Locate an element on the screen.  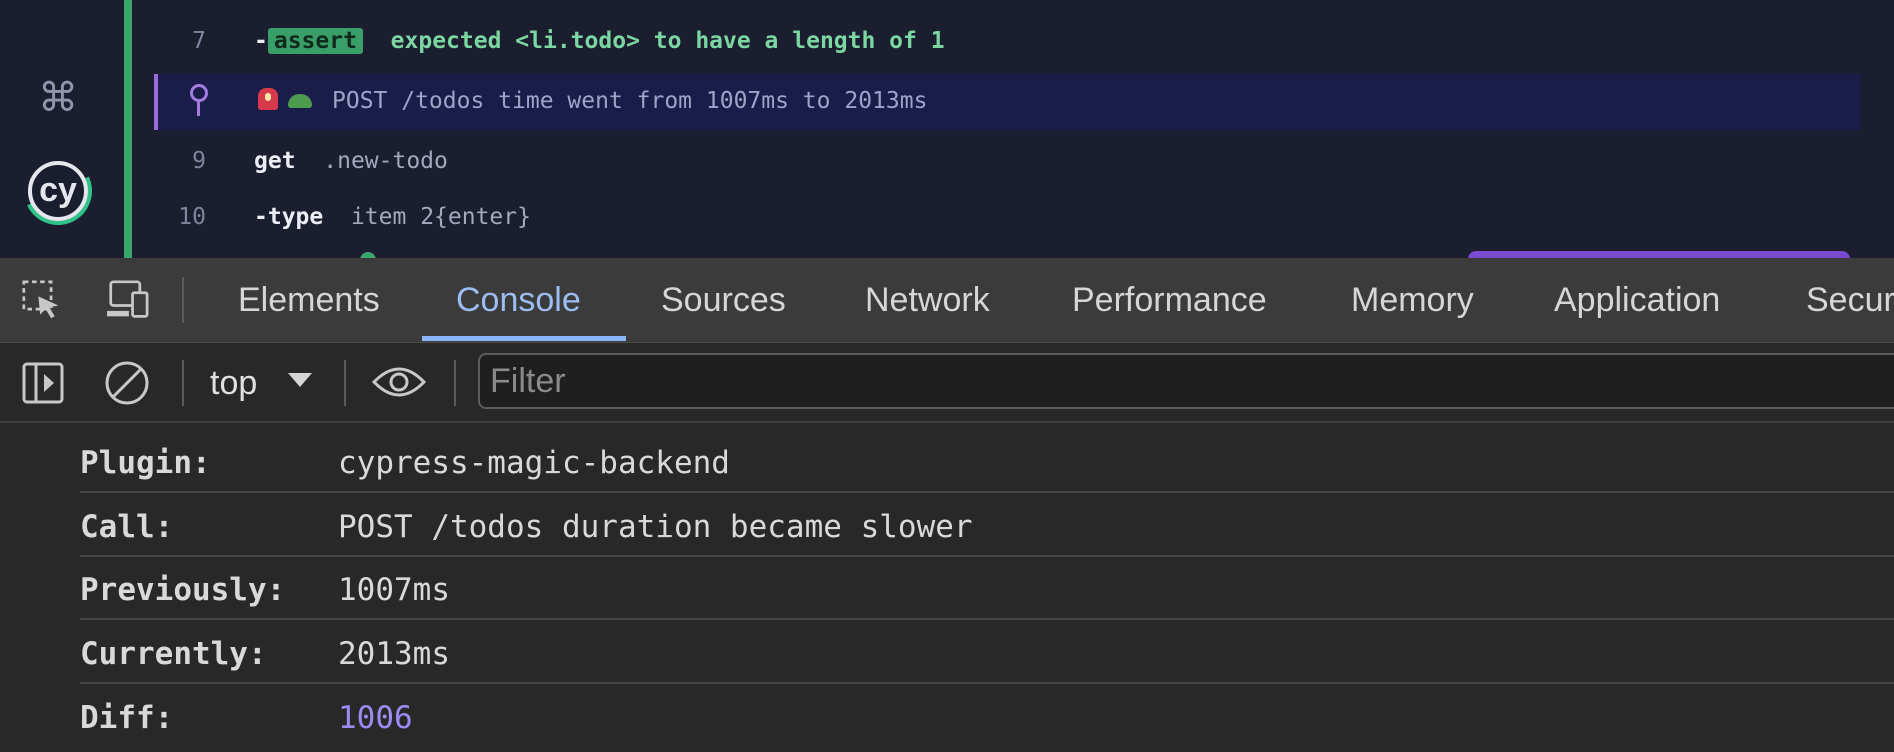
cypress-logo-icon: cy is located at coordinates (58, 191).